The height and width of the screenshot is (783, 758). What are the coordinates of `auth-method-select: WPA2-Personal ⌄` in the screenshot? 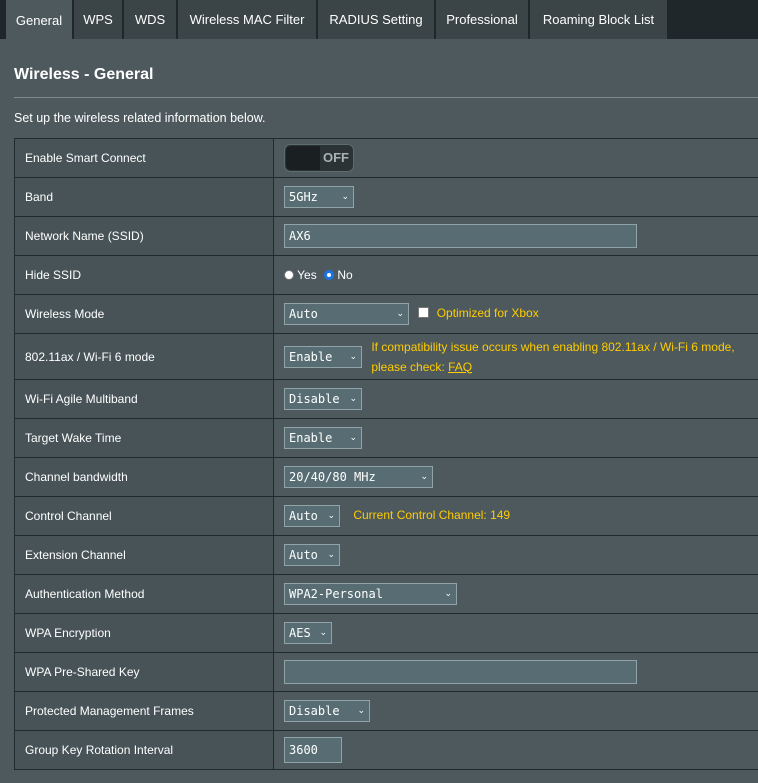 It's located at (370, 594).